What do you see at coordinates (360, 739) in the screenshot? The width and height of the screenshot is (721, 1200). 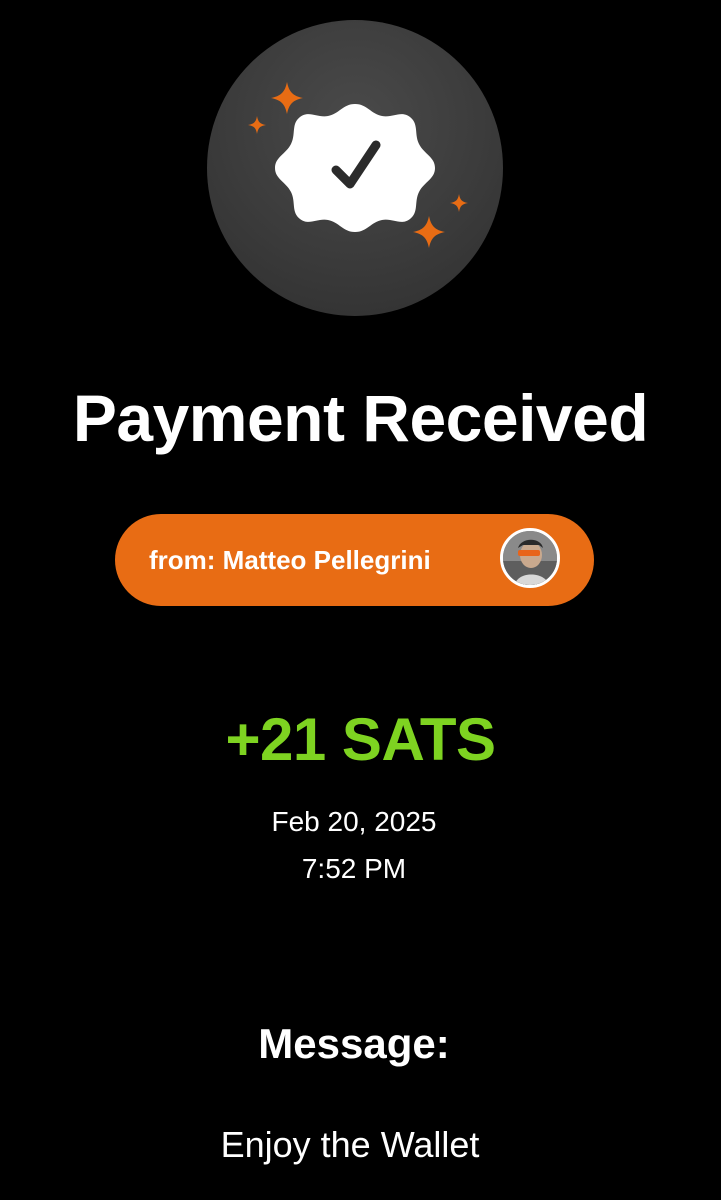 I see `amount: +21 SATS` at bounding box center [360, 739].